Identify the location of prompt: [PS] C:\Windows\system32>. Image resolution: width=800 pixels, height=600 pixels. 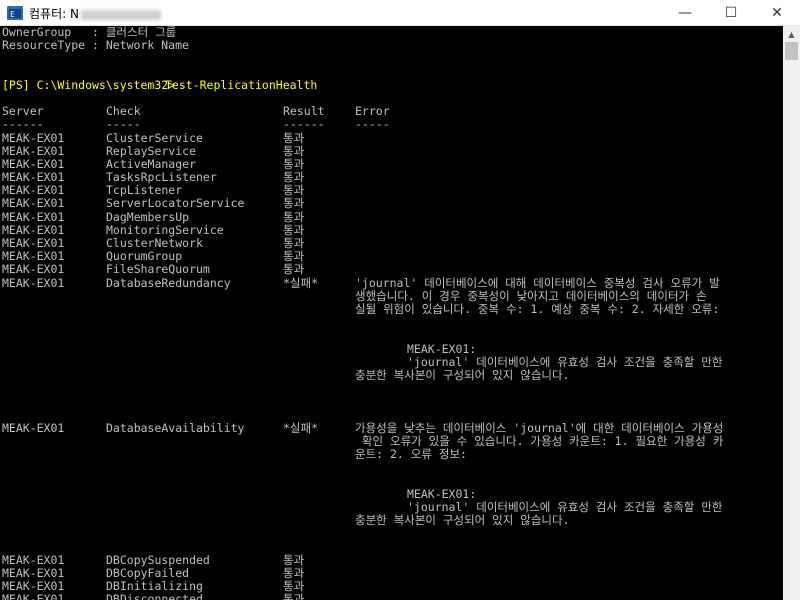
(89, 84).